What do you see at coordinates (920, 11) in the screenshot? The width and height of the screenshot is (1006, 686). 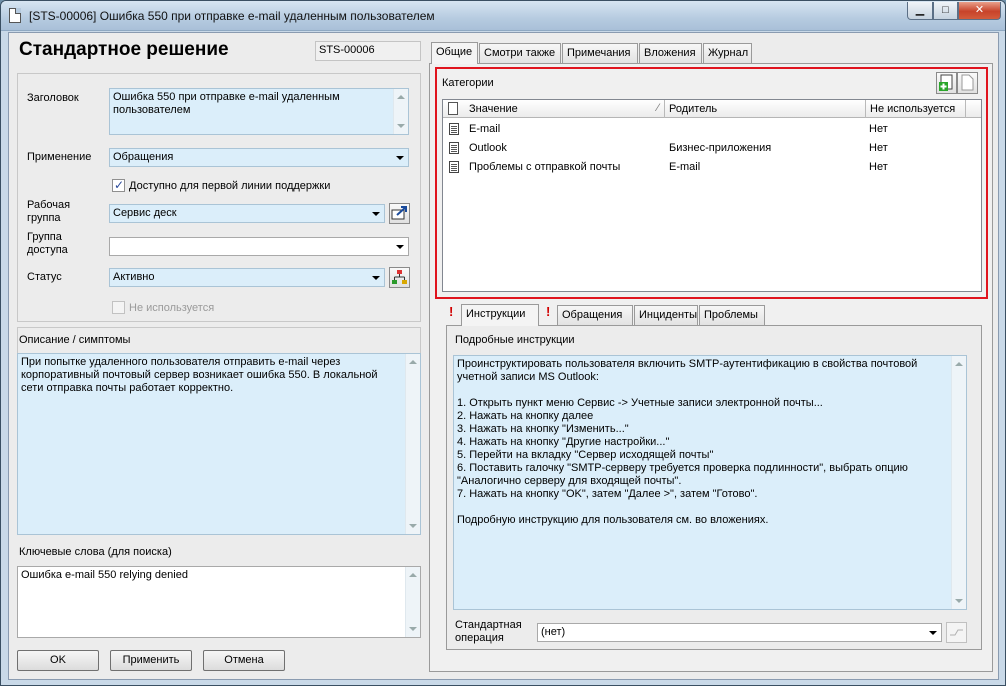 I see `minimize-button: ▁` at bounding box center [920, 11].